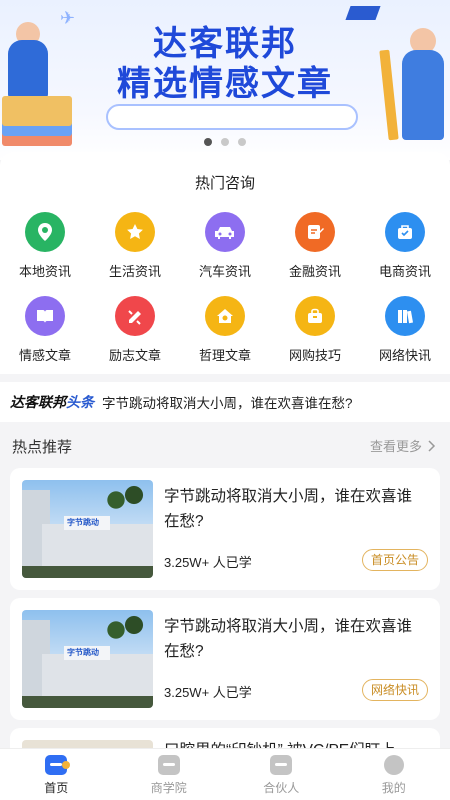 The height and width of the screenshot is (800, 450). I want to click on recommend-section-header: 热点推荐 查看更多, so click(225, 445).